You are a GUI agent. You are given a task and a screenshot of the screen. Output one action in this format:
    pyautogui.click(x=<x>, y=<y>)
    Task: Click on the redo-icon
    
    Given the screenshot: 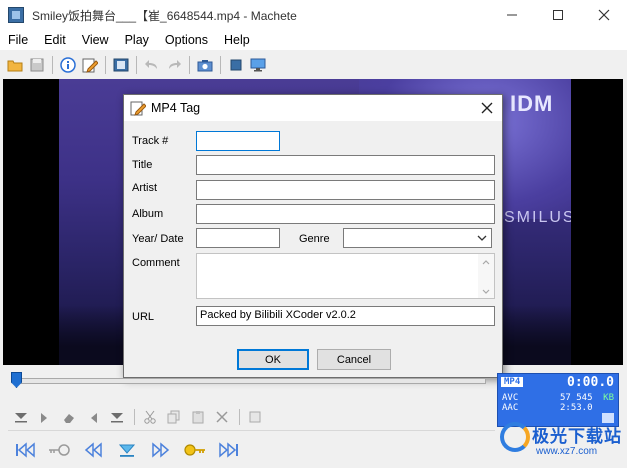 What is the action you would take?
    pyautogui.click(x=175, y=64)
    